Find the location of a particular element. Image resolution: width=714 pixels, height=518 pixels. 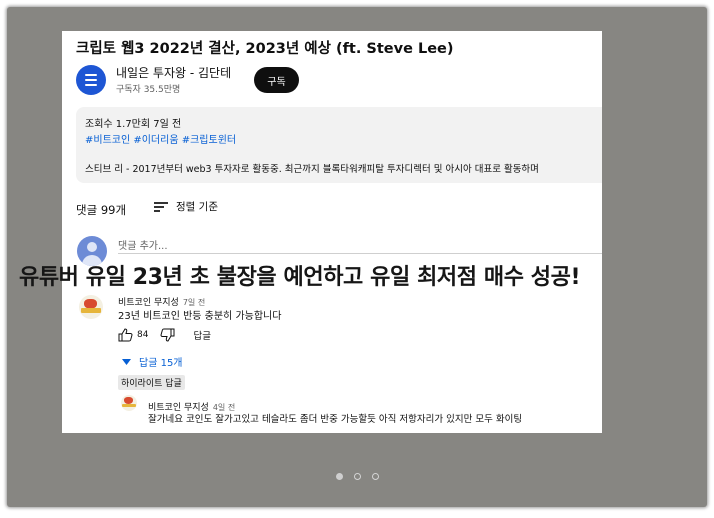

view-count-date: 조회수 1.7만회 7일 전 is located at coordinates (133, 124).